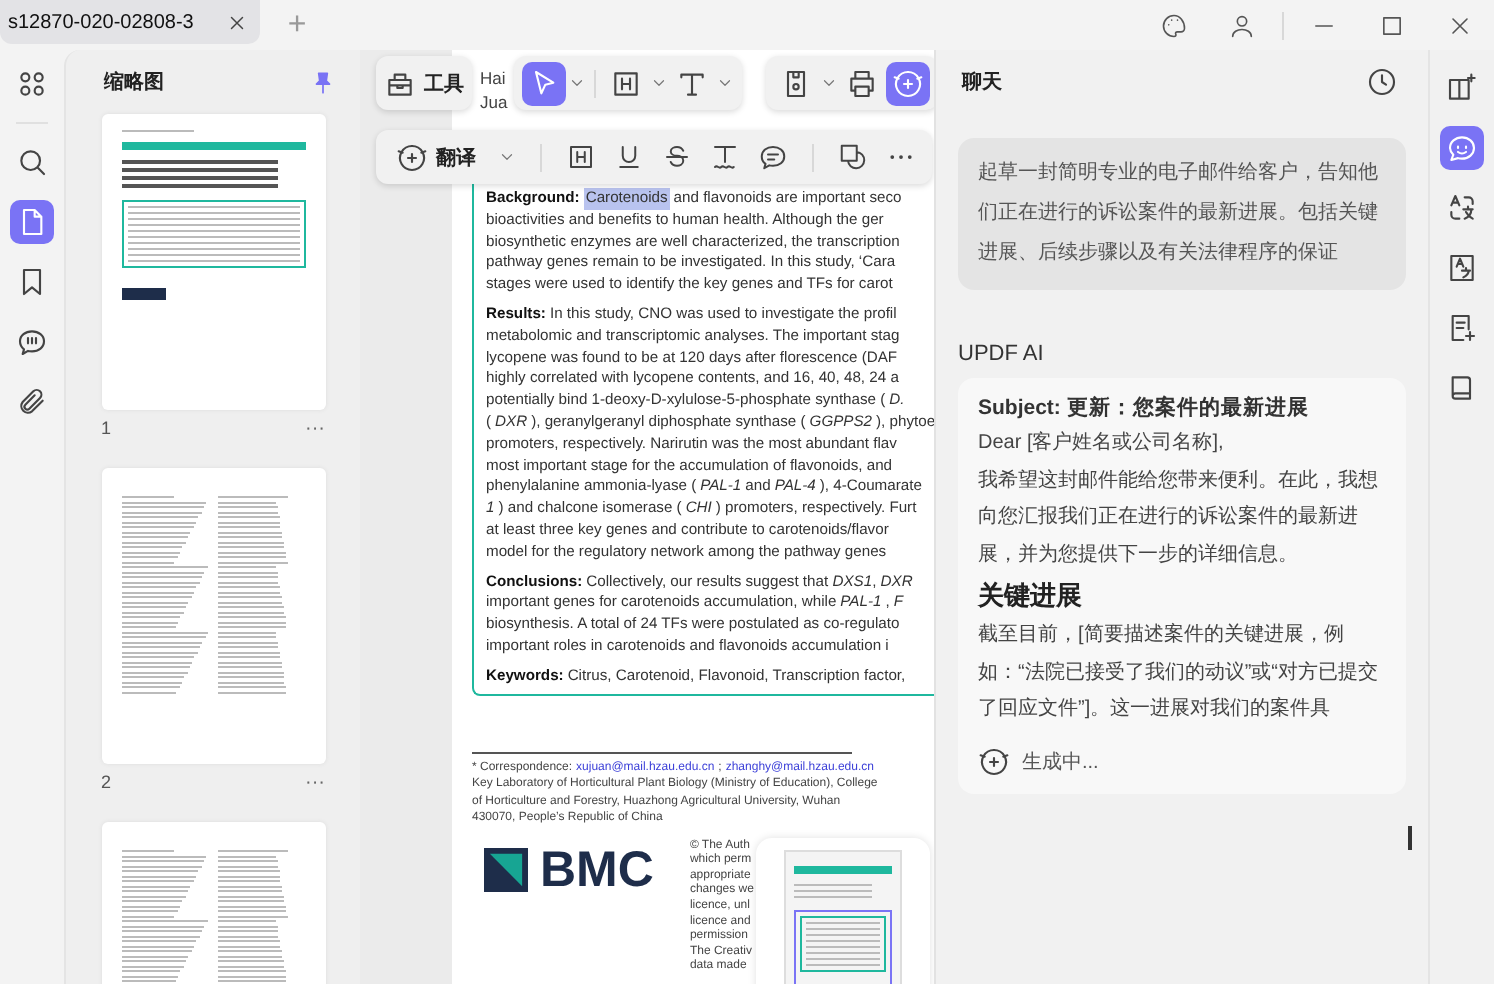 This screenshot has width=1494, height=984. Describe the element at coordinates (1392, 25) in the screenshot. I see `maximize-icon` at that location.